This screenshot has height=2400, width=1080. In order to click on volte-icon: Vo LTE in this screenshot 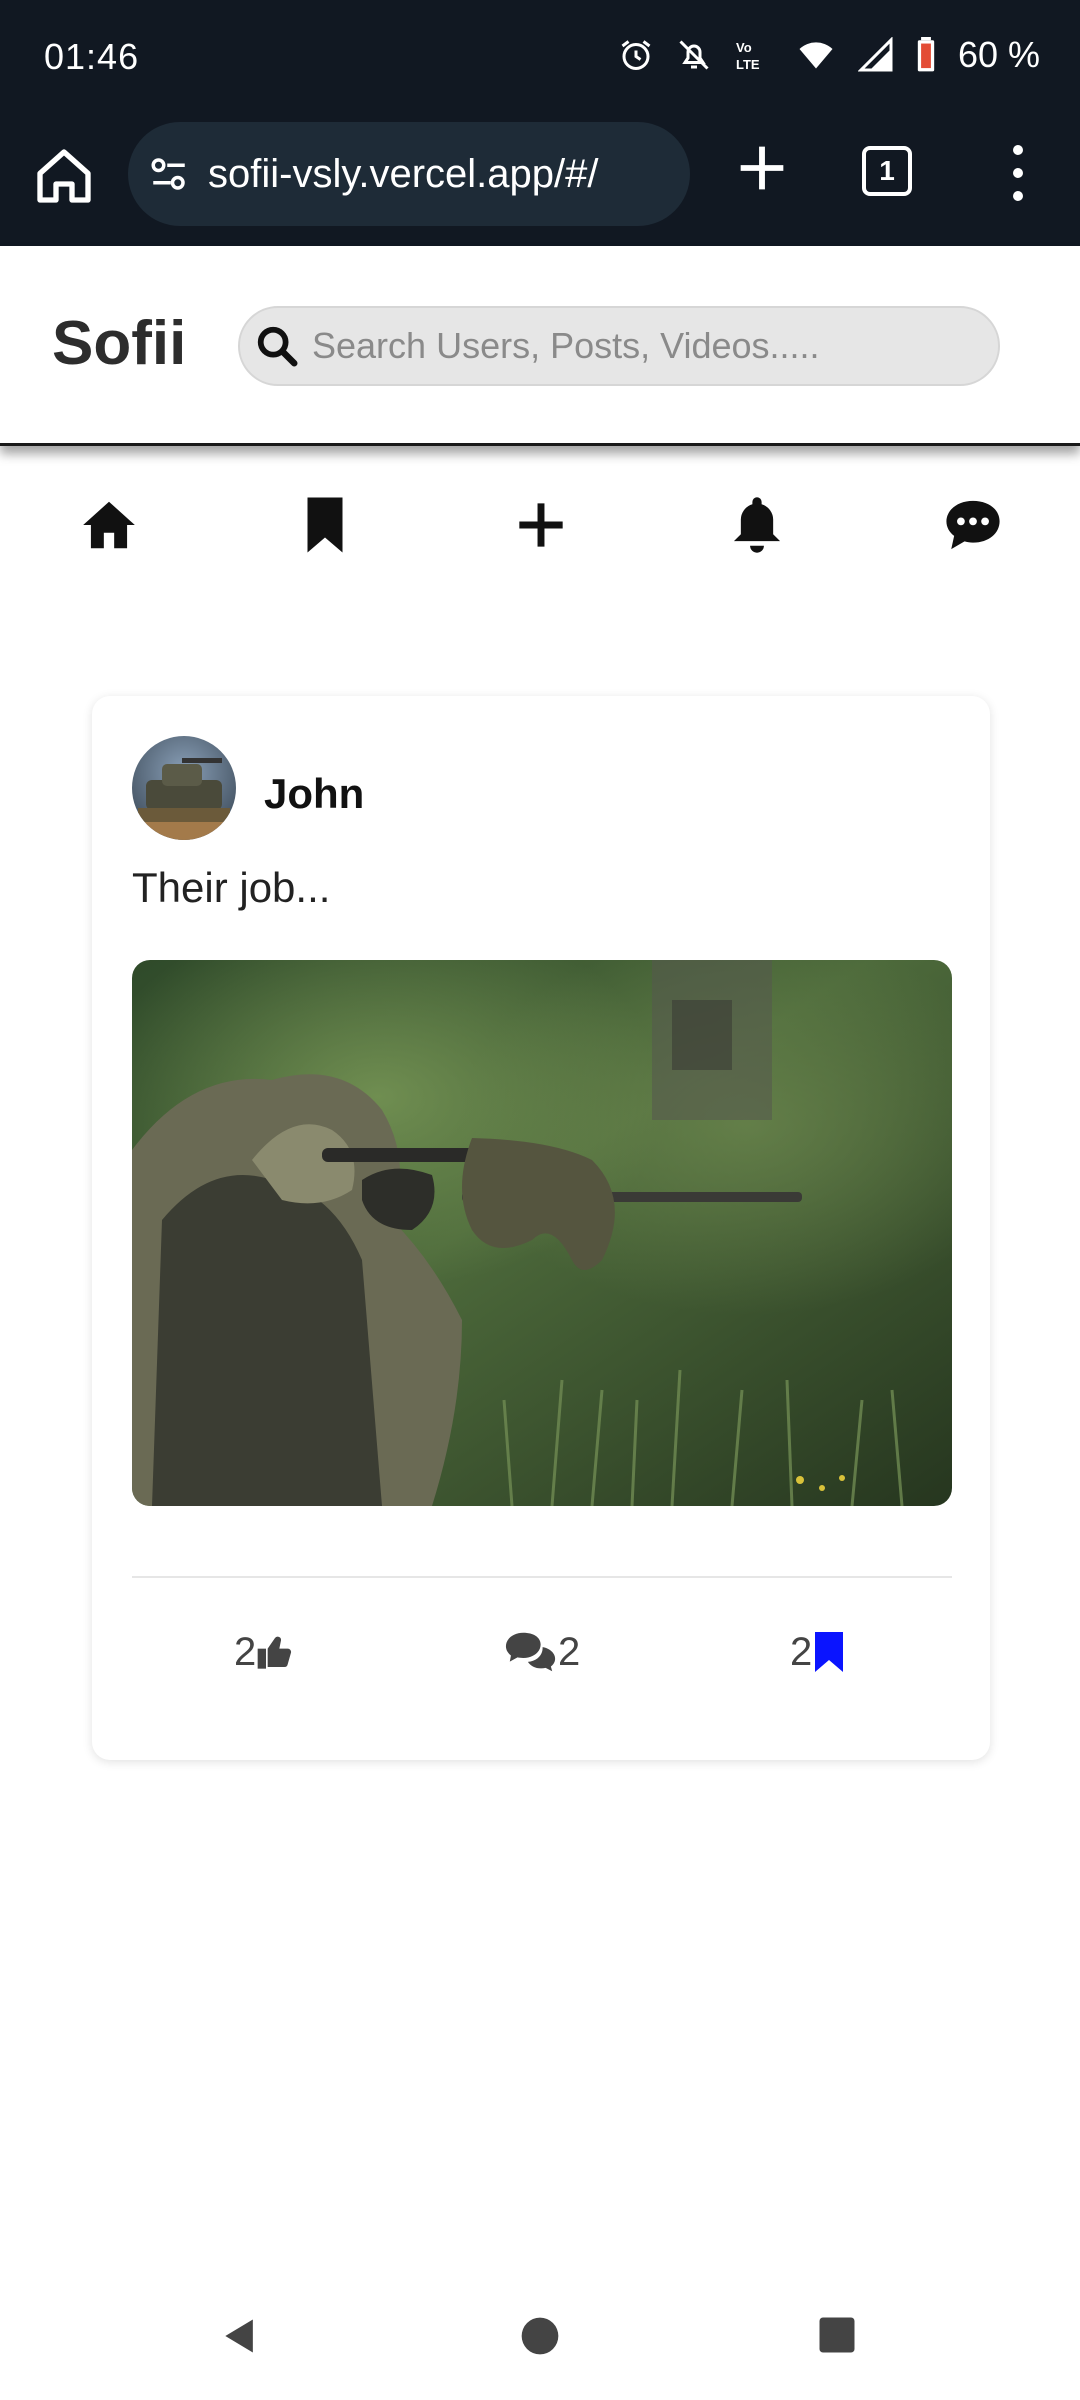, I will do `click(748, 56)`.